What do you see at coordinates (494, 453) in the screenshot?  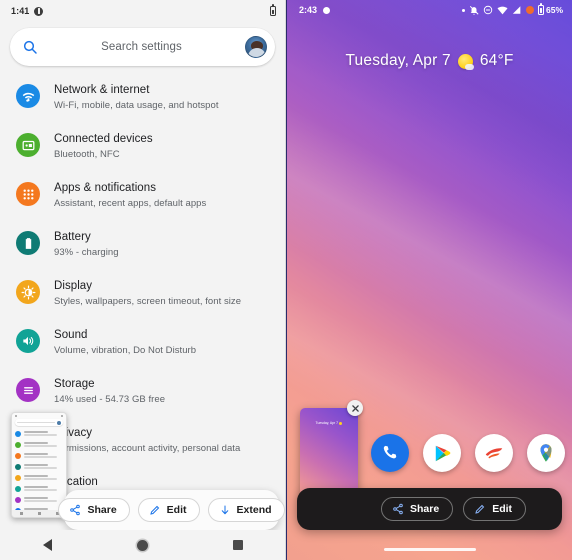 I see `stadia-app-icon` at bounding box center [494, 453].